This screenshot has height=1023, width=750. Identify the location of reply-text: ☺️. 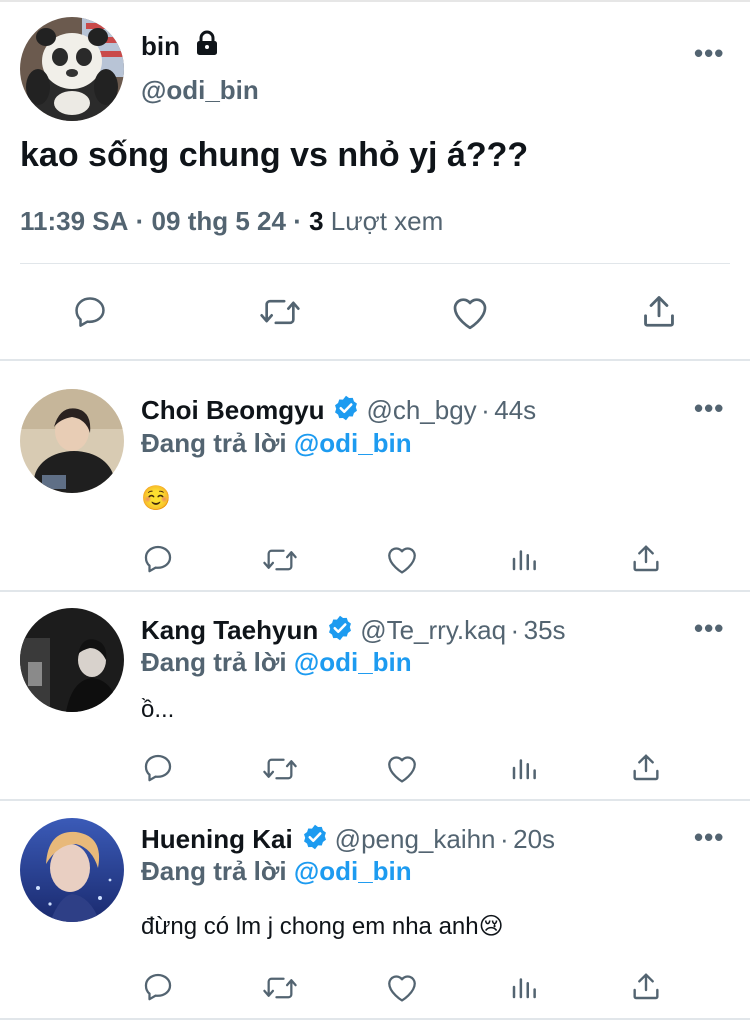
(156, 498).